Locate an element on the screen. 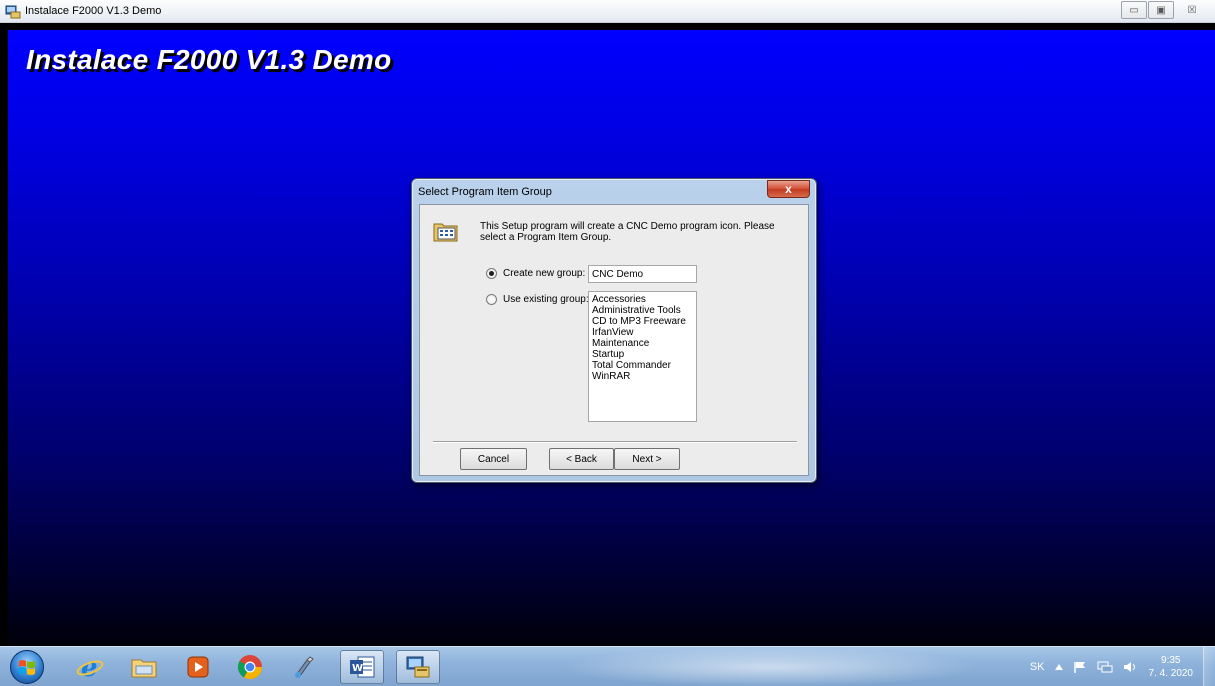  cancel-button: Cancel is located at coordinates (493, 459).